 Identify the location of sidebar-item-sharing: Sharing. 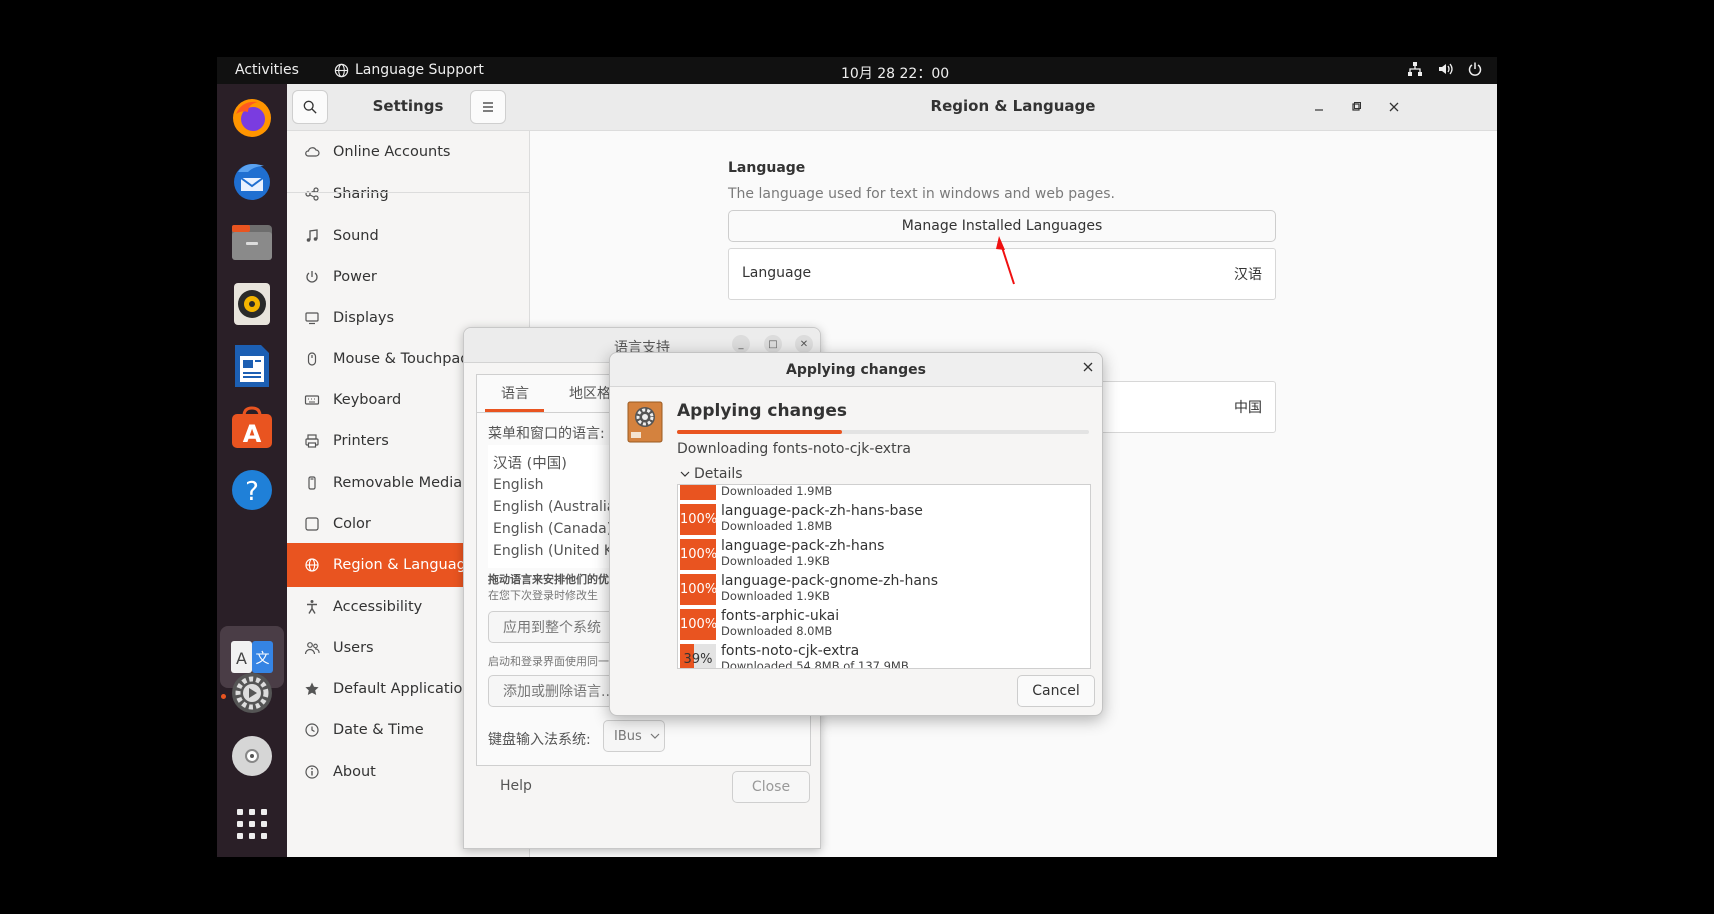
(408, 194).